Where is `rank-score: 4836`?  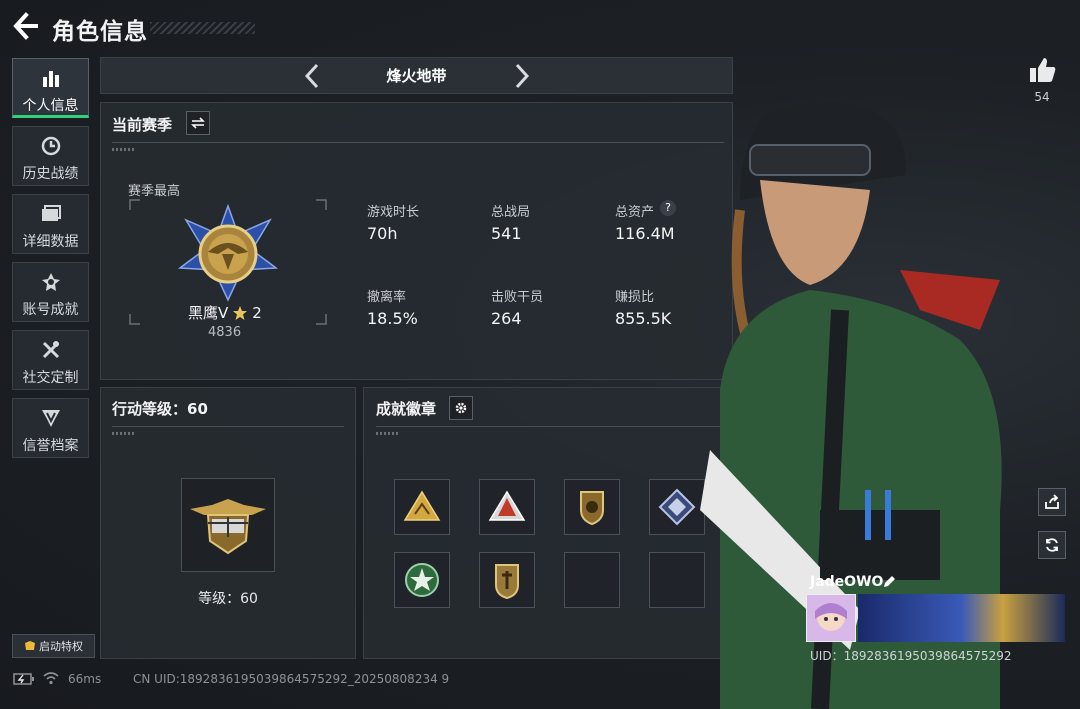
rank-score: 4836 is located at coordinates (225, 332).